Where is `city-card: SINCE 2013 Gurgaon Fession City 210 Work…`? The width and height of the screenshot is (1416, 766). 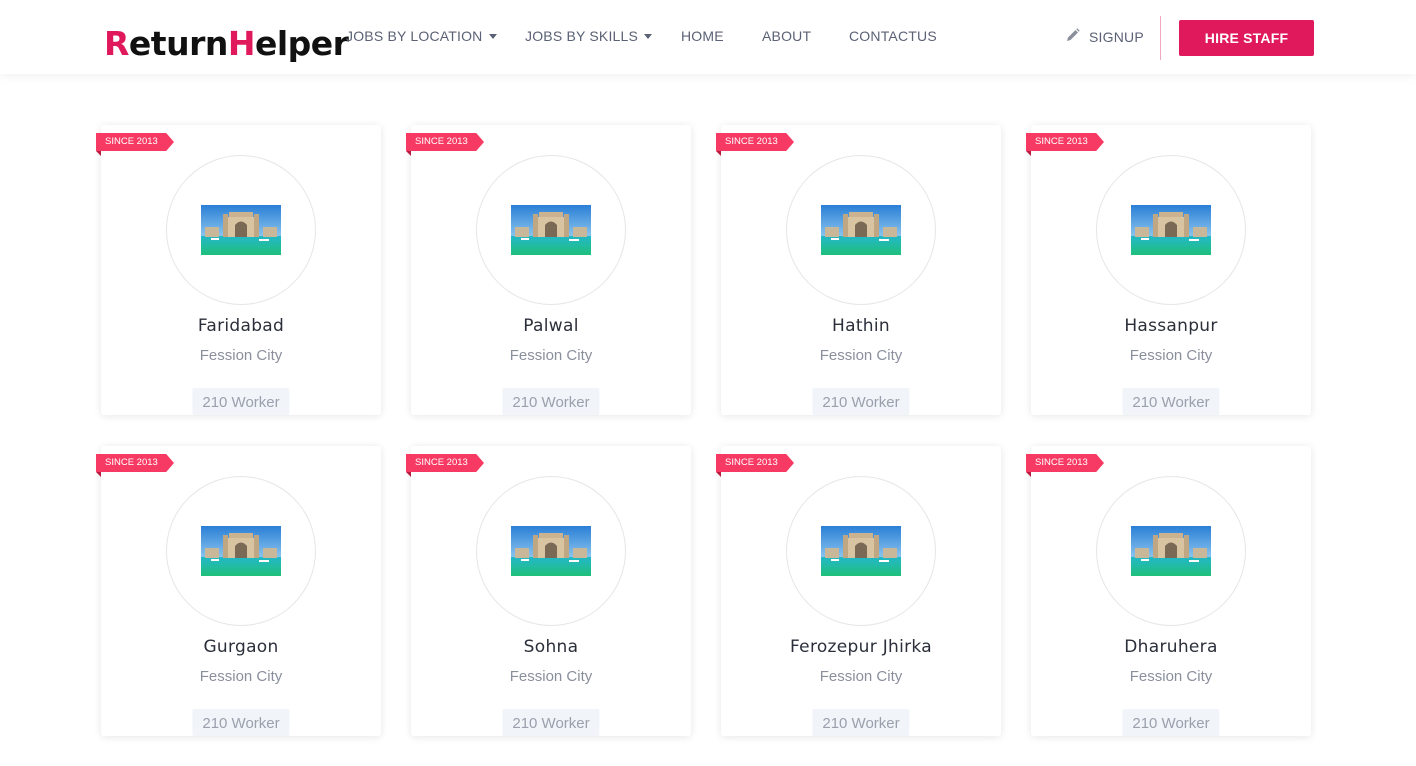 city-card: SINCE 2013 Gurgaon Fession City 210 Work… is located at coordinates (238, 591).